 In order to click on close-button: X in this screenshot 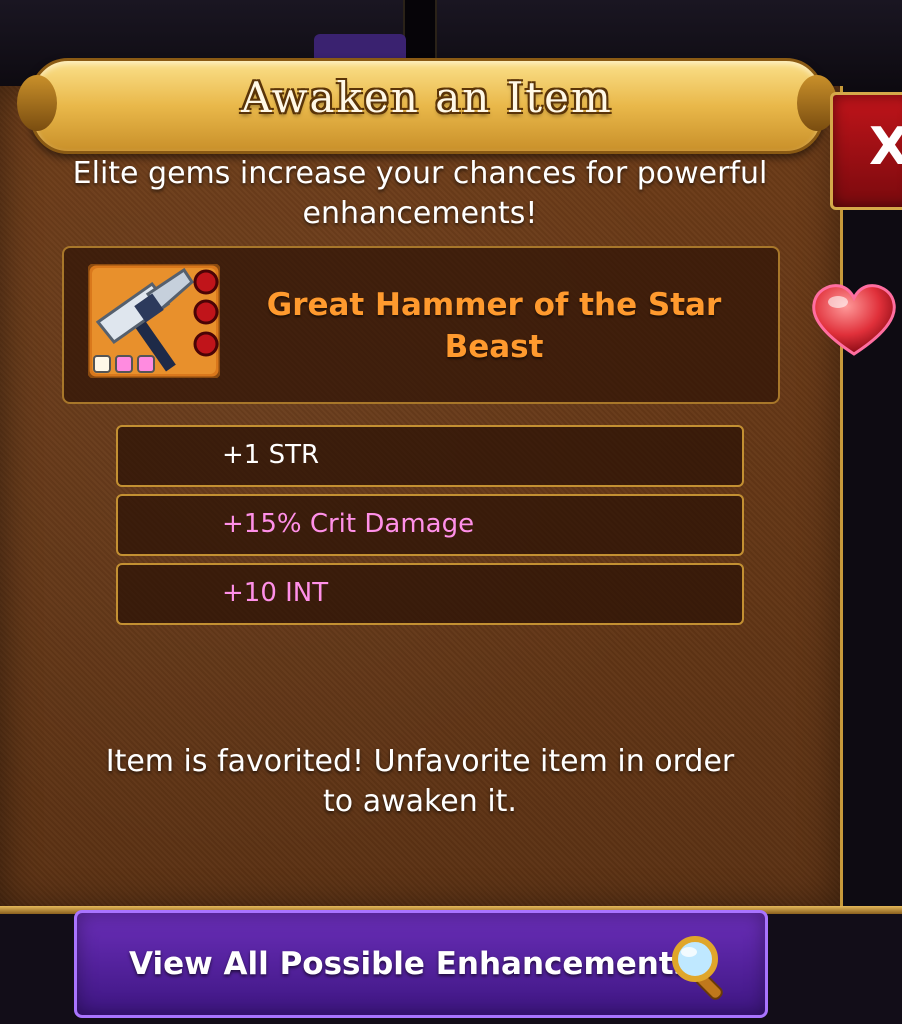, I will do `click(866, 151)`.